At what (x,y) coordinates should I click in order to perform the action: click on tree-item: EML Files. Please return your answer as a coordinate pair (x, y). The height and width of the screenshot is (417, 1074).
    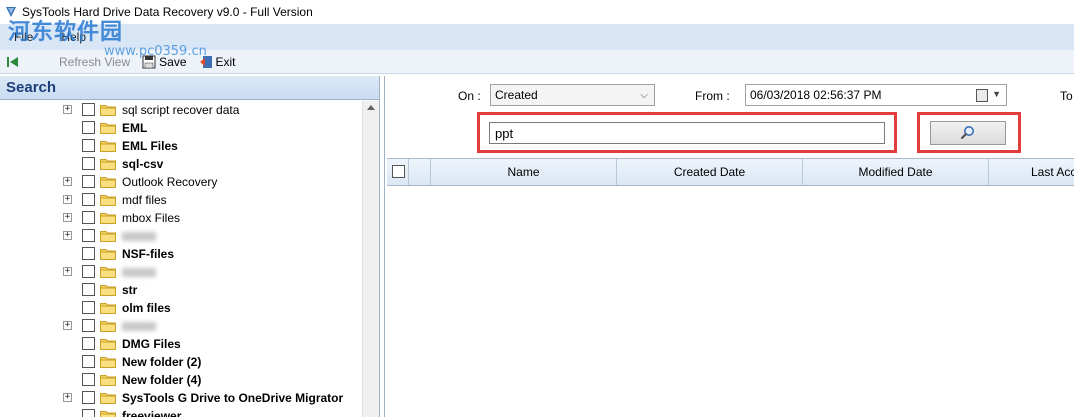
    Looking at the image, I should click on (181, 146).